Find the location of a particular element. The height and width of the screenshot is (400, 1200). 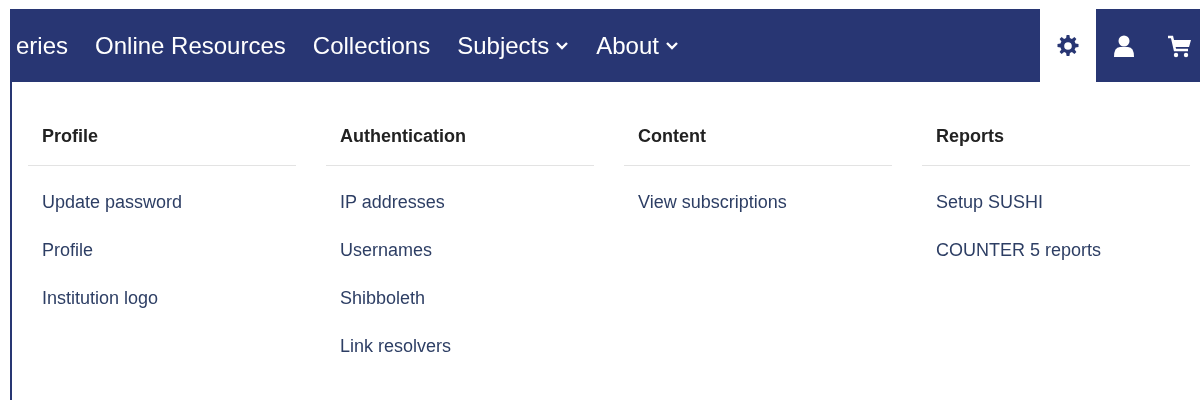

menu-link: Usernames is located at coordinates (386, 250).